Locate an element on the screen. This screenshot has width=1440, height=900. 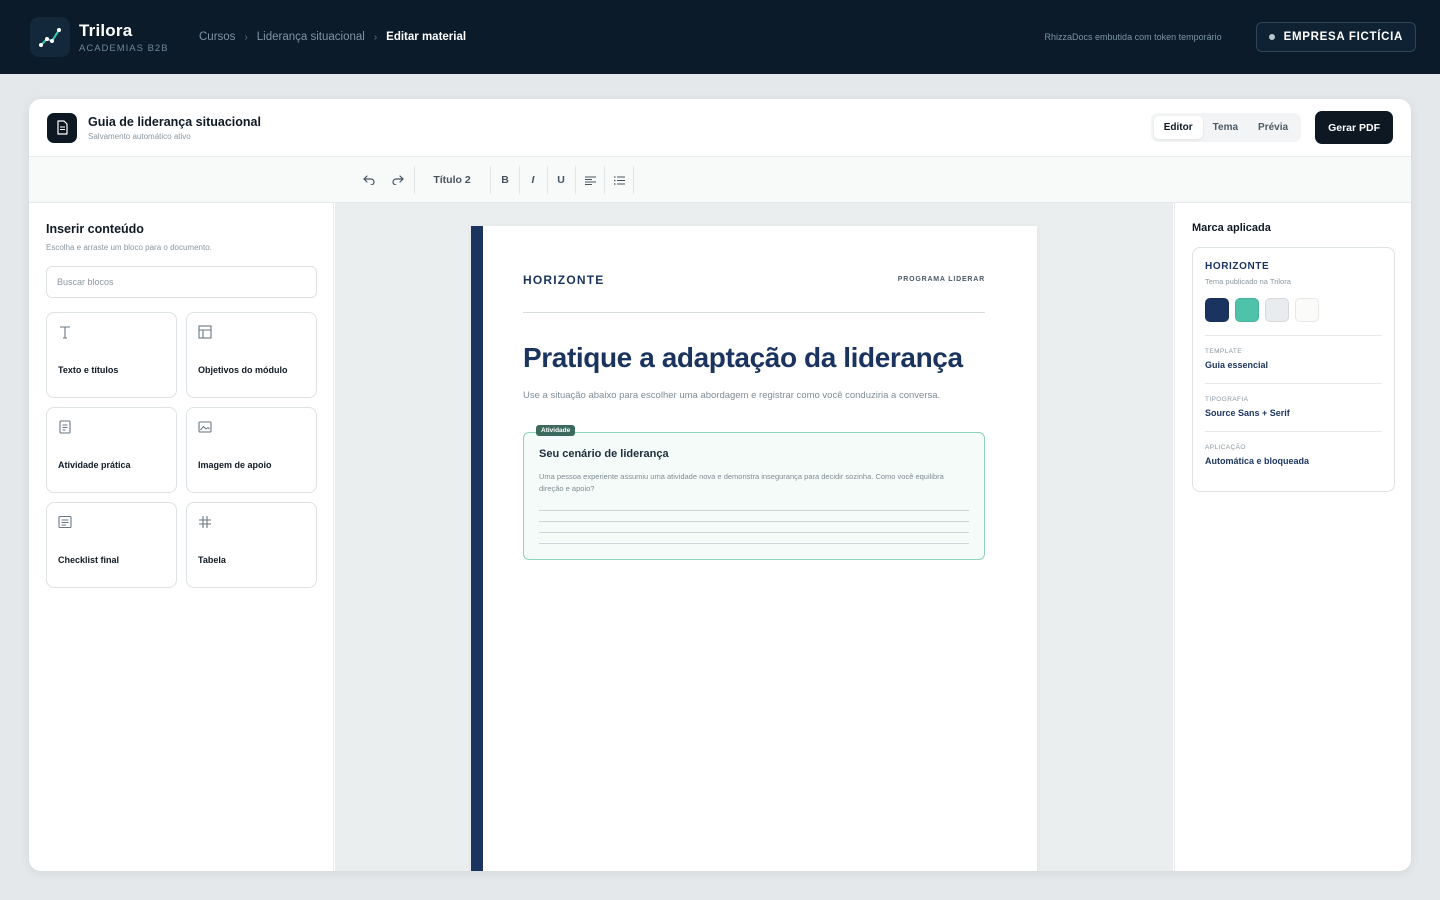
block-label: Atividade prática is located at coordinates (94, 465).